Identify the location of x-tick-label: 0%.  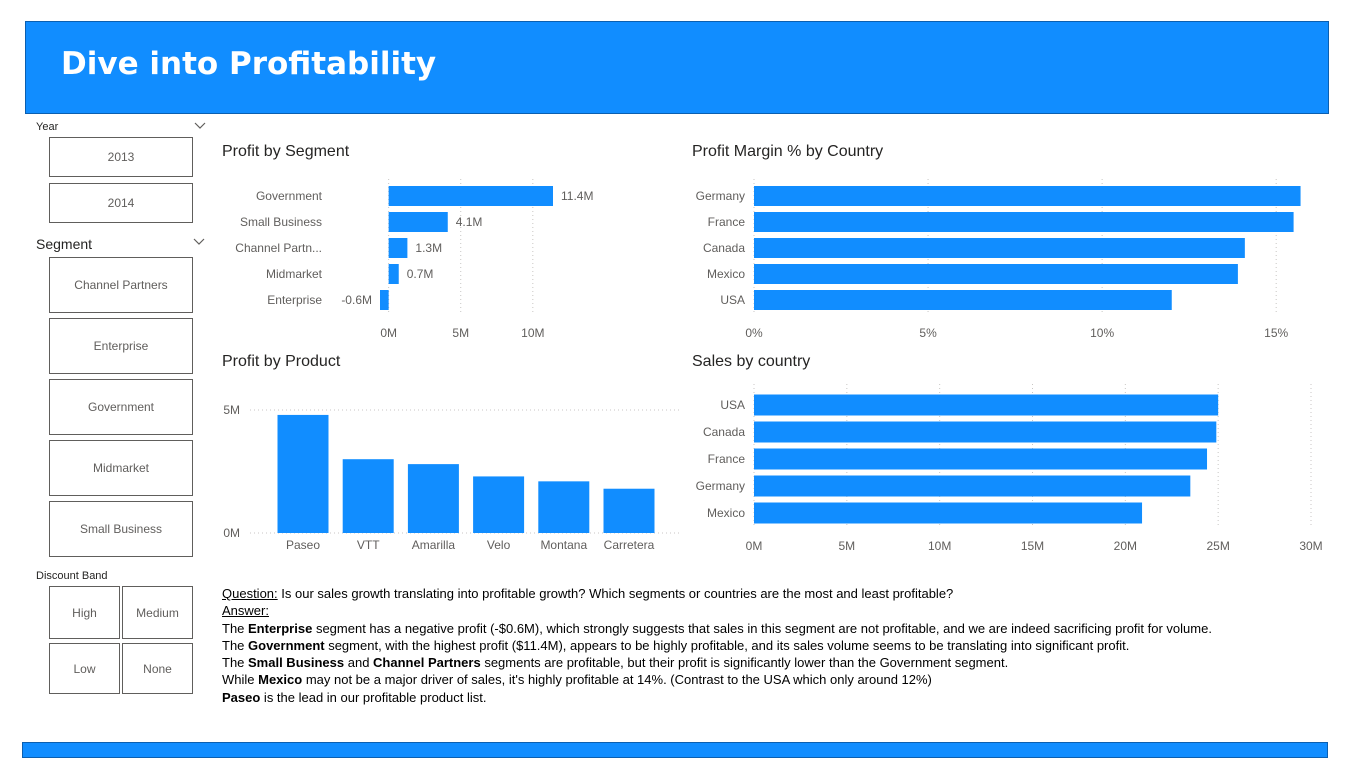
(754, 333).